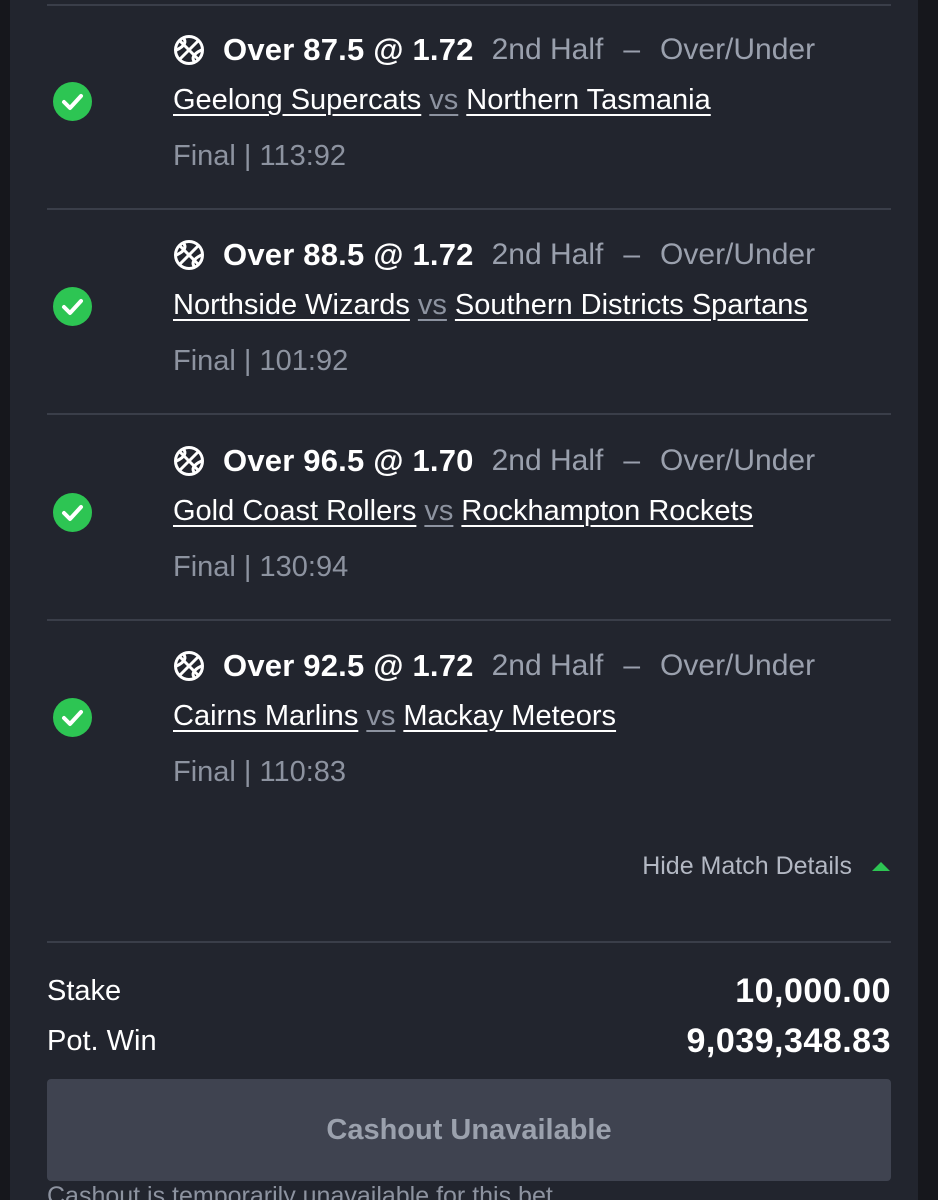  I want to click on hide-match-details-toggle: Hide Match Details, so click(766, 866).